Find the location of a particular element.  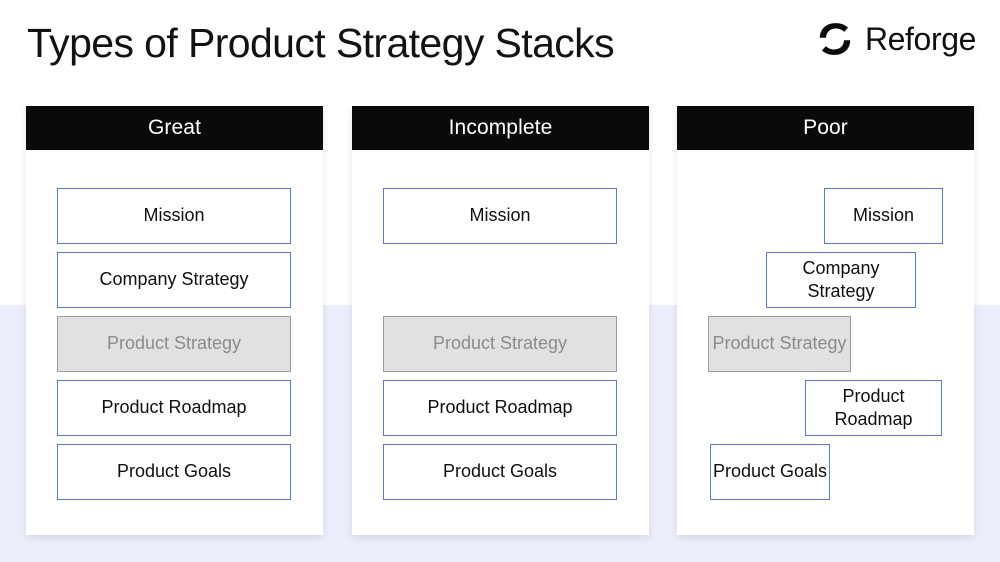

card-header-label: Great is located at coordinates (174, 127).